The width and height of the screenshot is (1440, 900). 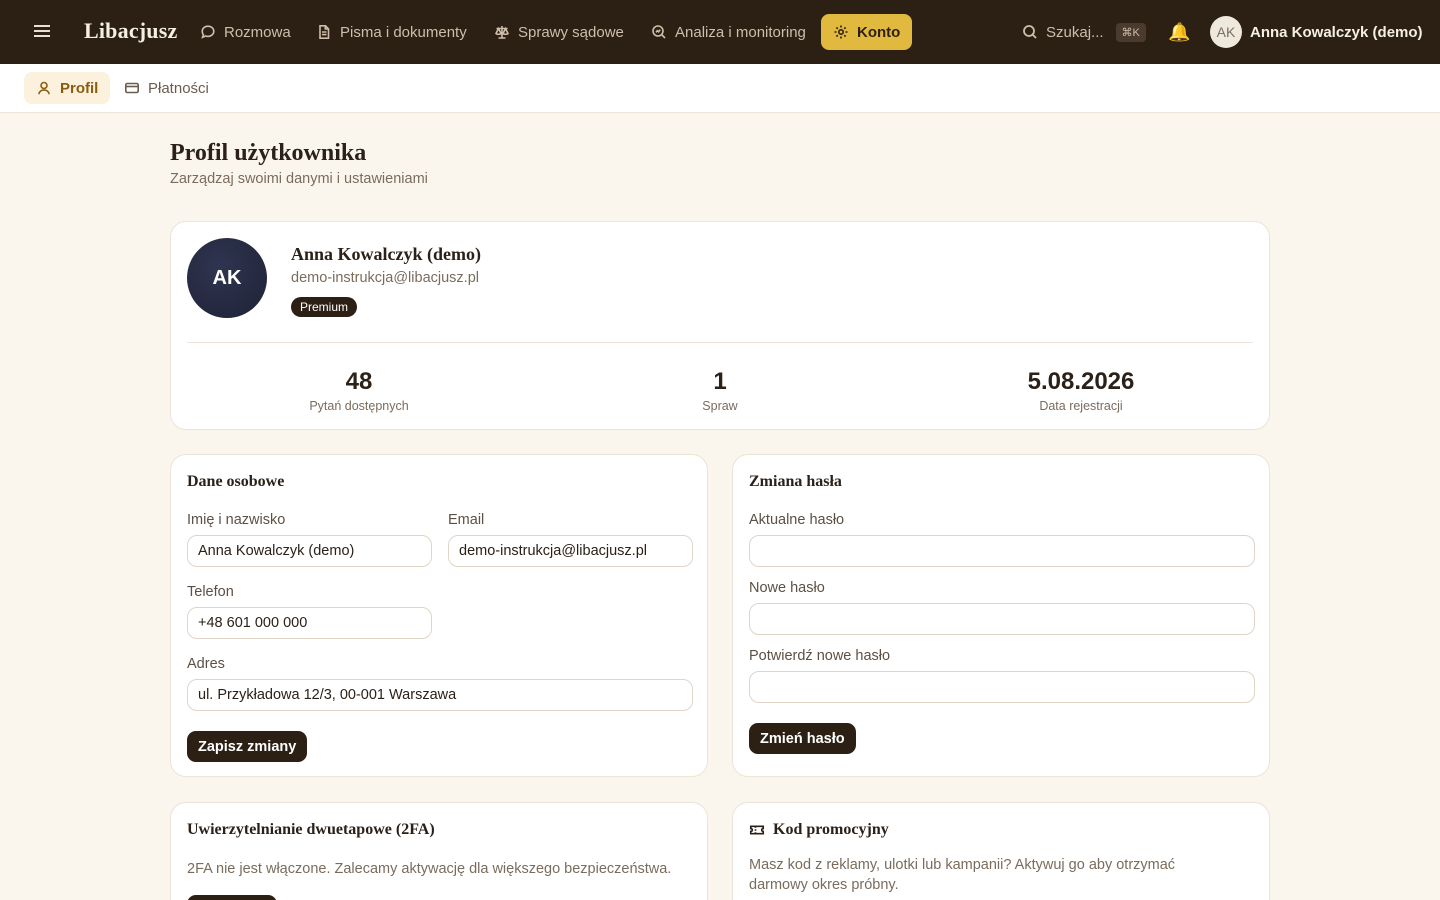 What do you see at coordinates (1002, 551) in the screenshot?
I see `current-password-field` at bounding box center [1002, 551].